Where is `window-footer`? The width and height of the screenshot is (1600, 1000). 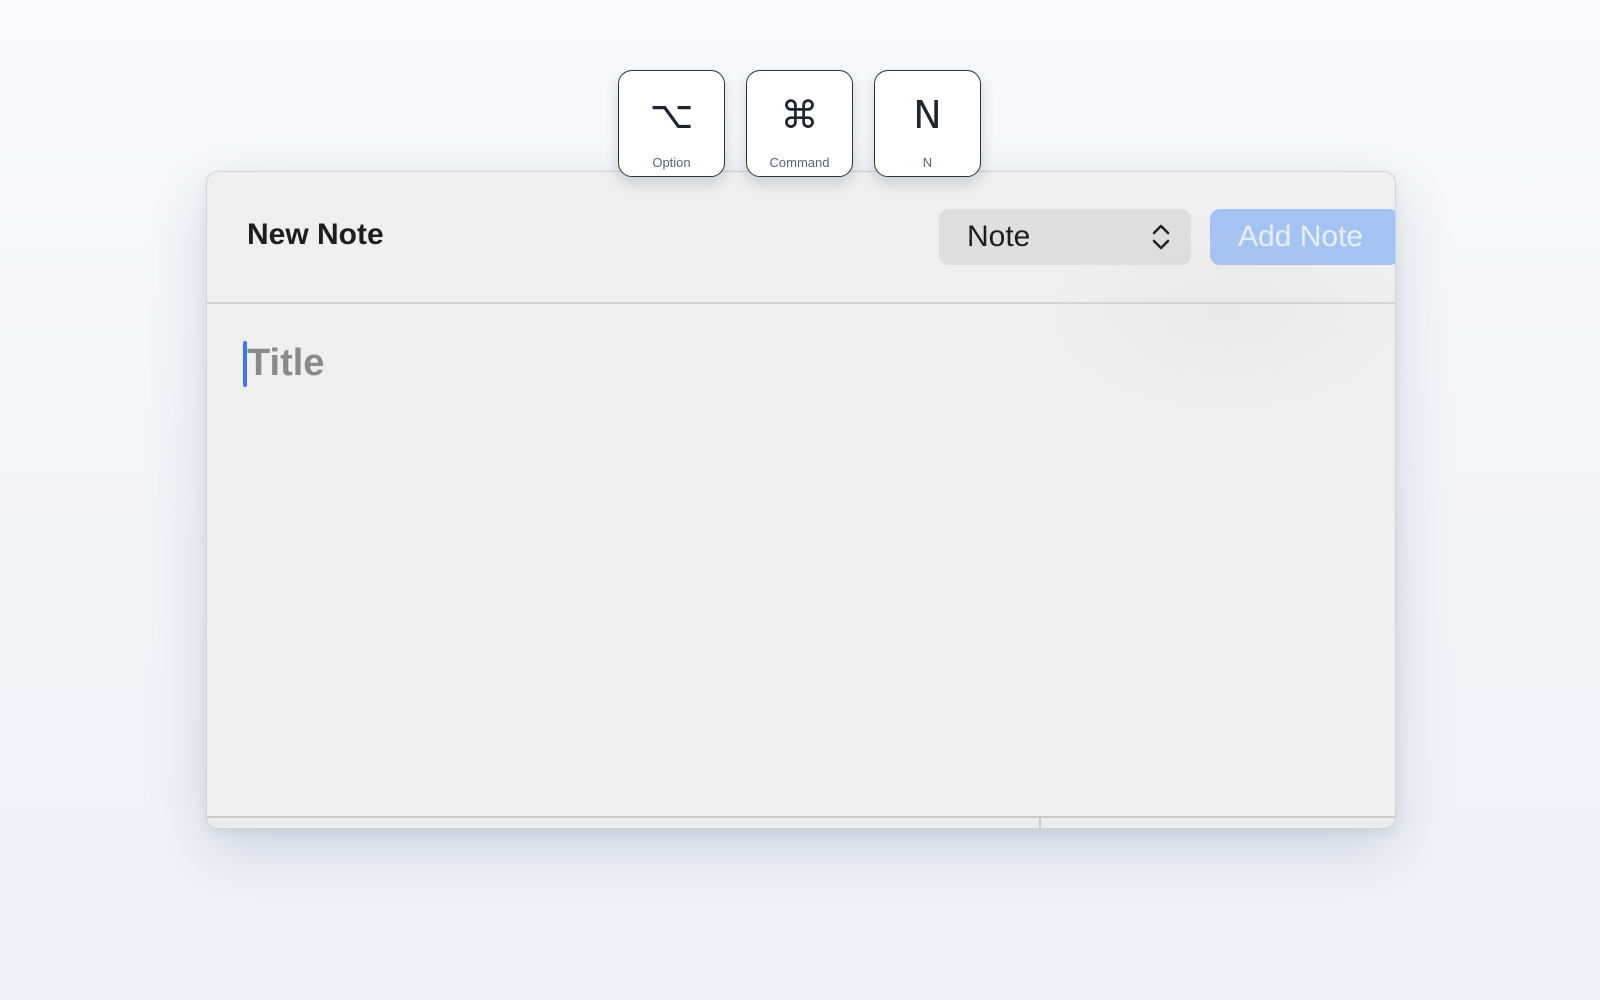
window-footer is located at coordinates (801, 822).